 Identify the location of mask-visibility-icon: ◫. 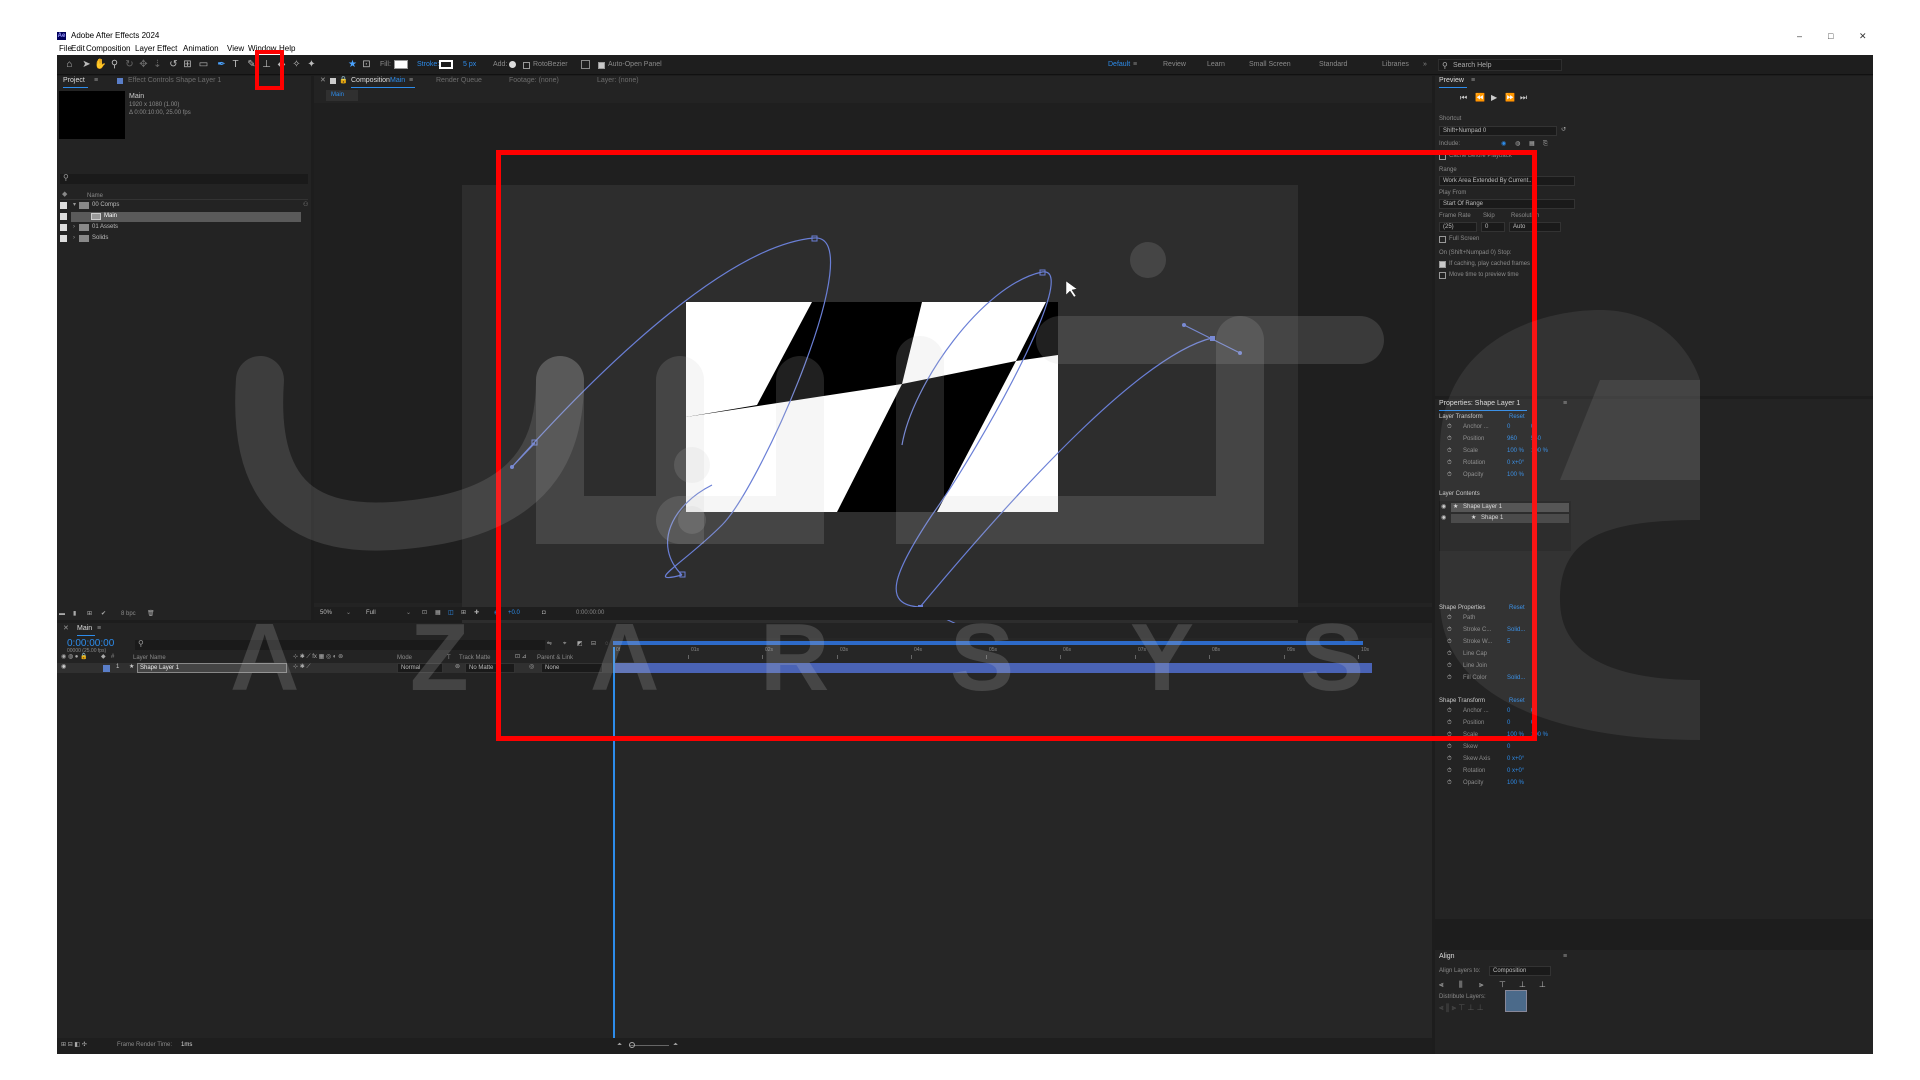
(451, 613).